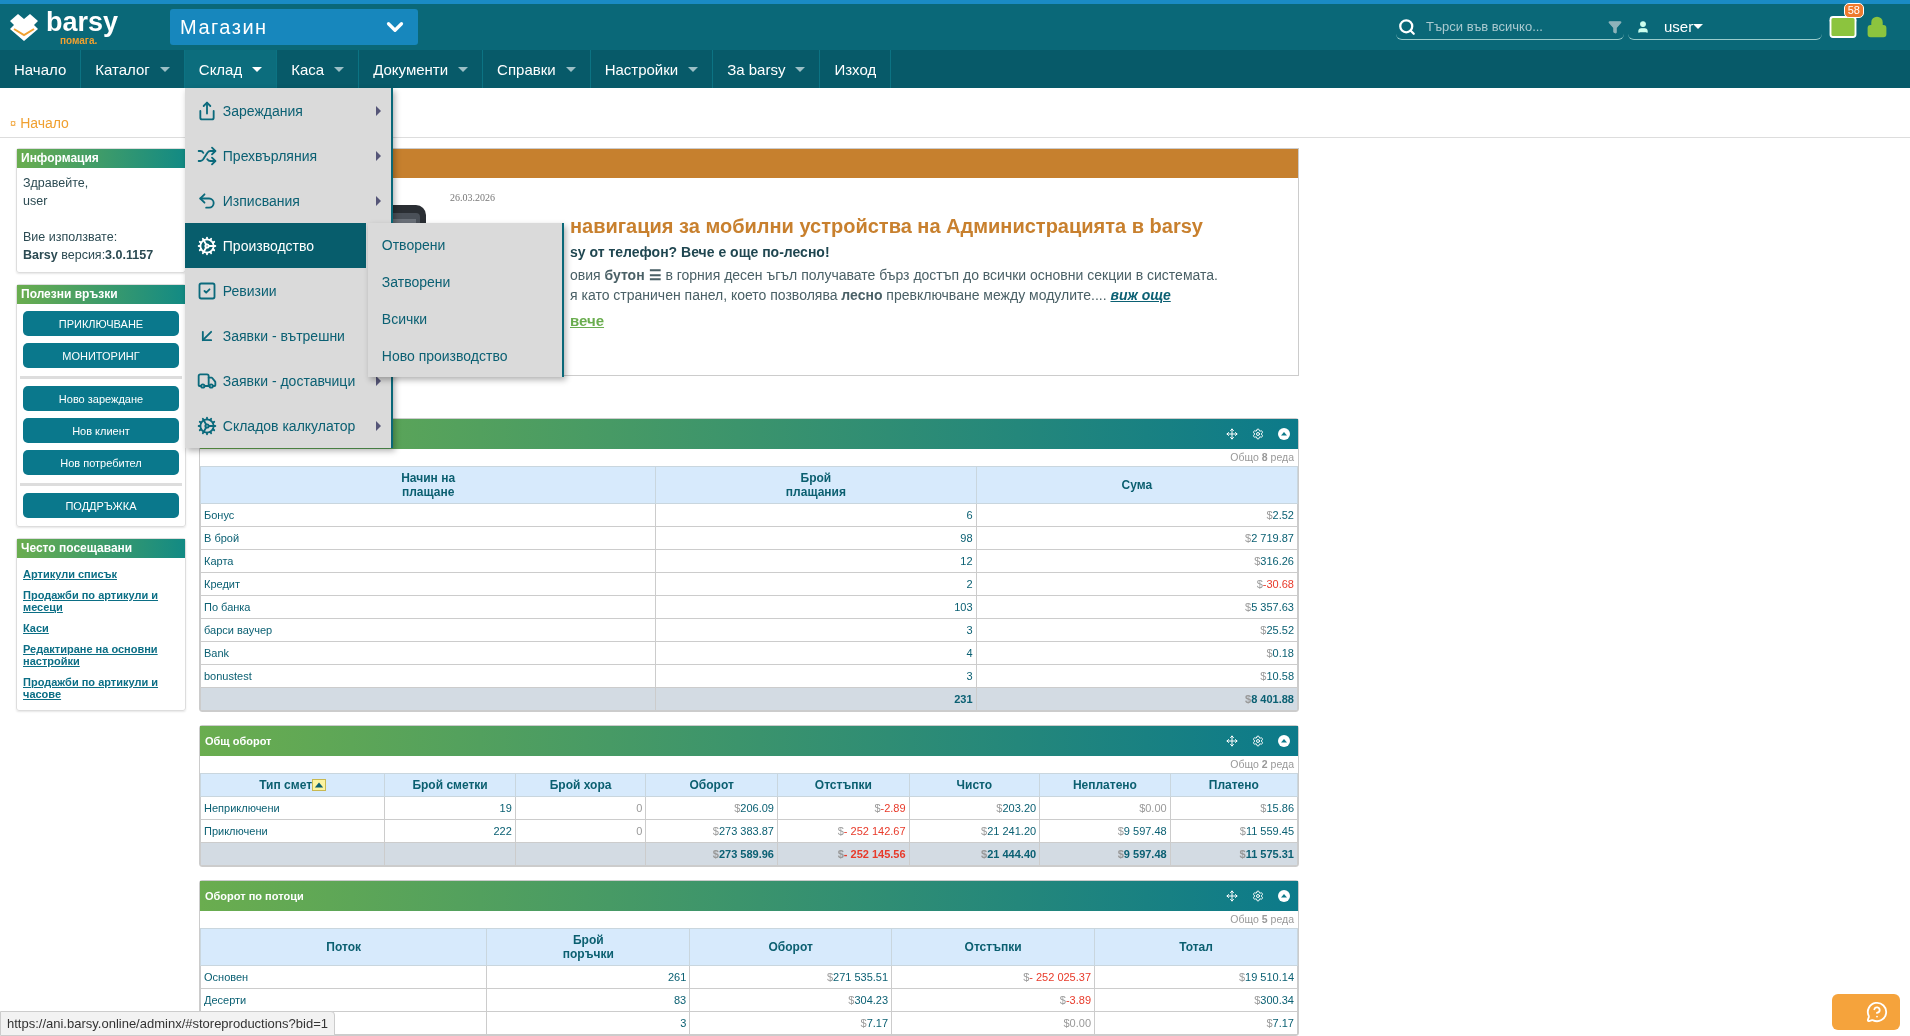 This screenshot has width=1910, height=1036. Describe the element at coordinates (993, 1000) in the screenshot. I see `table-cell: $-3.89` at that location.